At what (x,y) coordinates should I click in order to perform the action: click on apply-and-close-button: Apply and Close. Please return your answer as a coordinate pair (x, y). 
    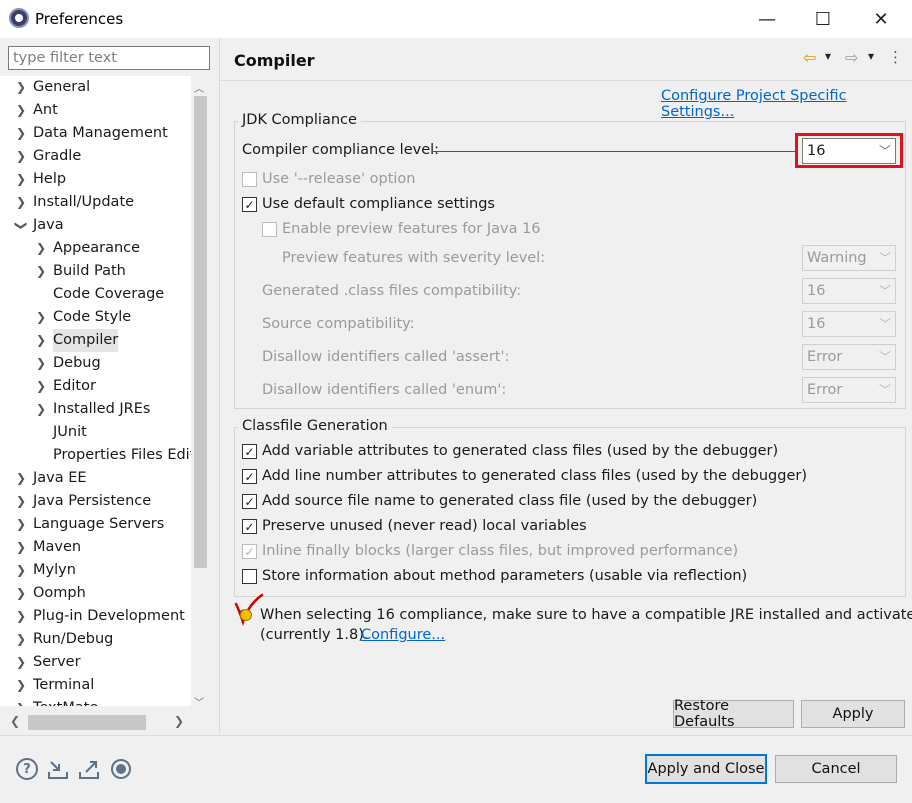
    Looking at the image, I should click on (706, 769).